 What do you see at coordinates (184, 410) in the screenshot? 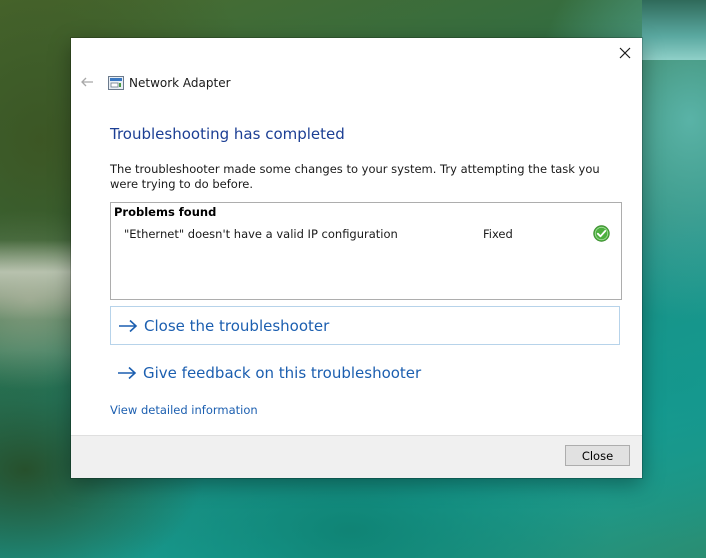
I see `view-detailed-information-link: View detailed information` at bounding box center [184, 410].